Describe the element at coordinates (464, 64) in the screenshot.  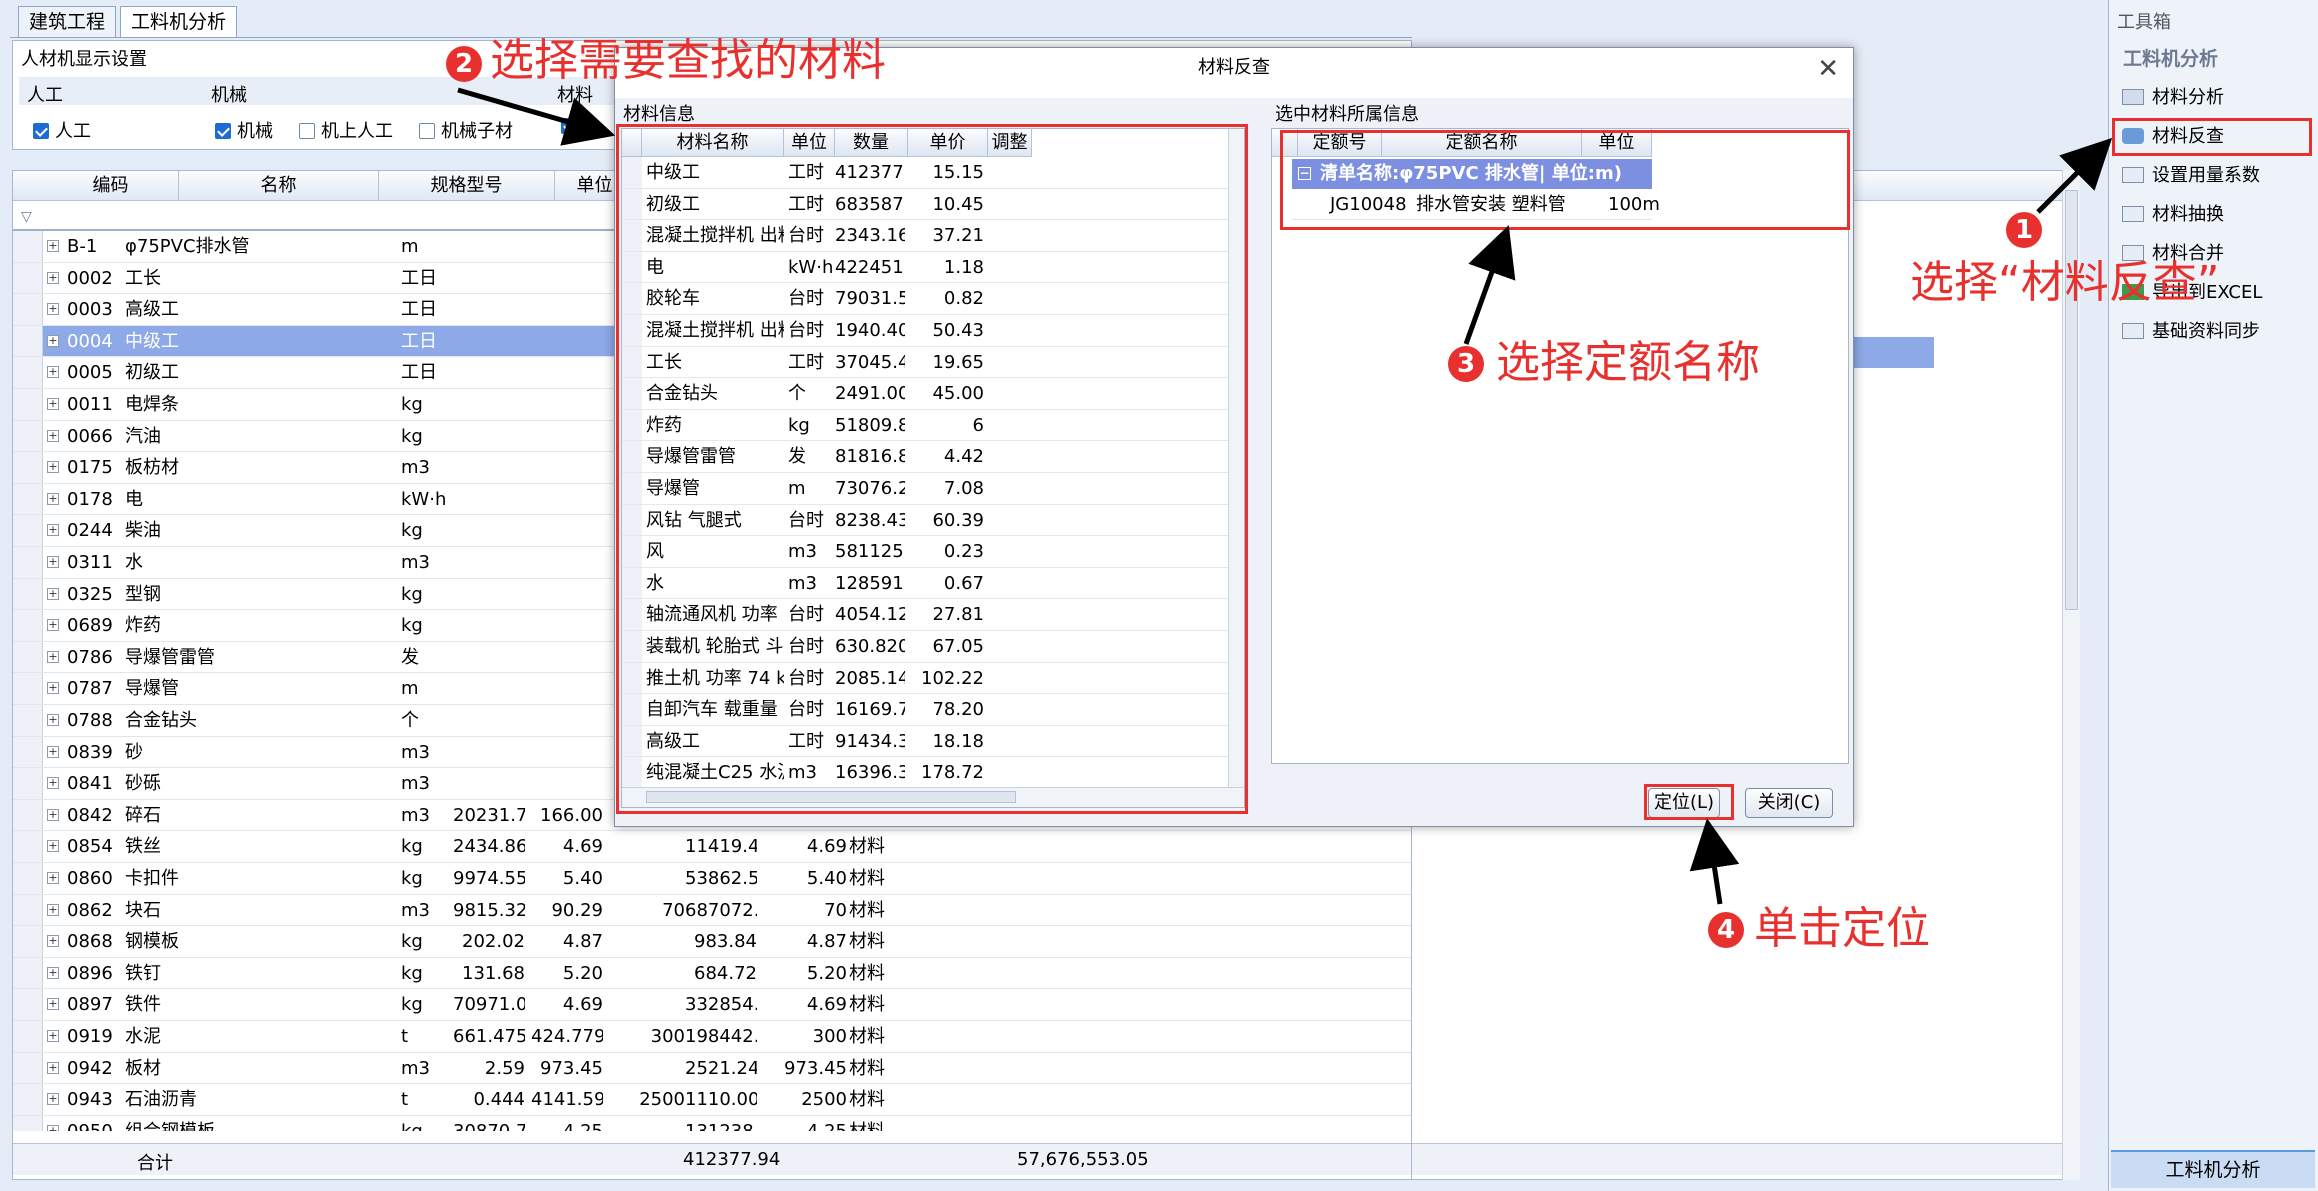
I see `step-2-badge: 2` at that location.